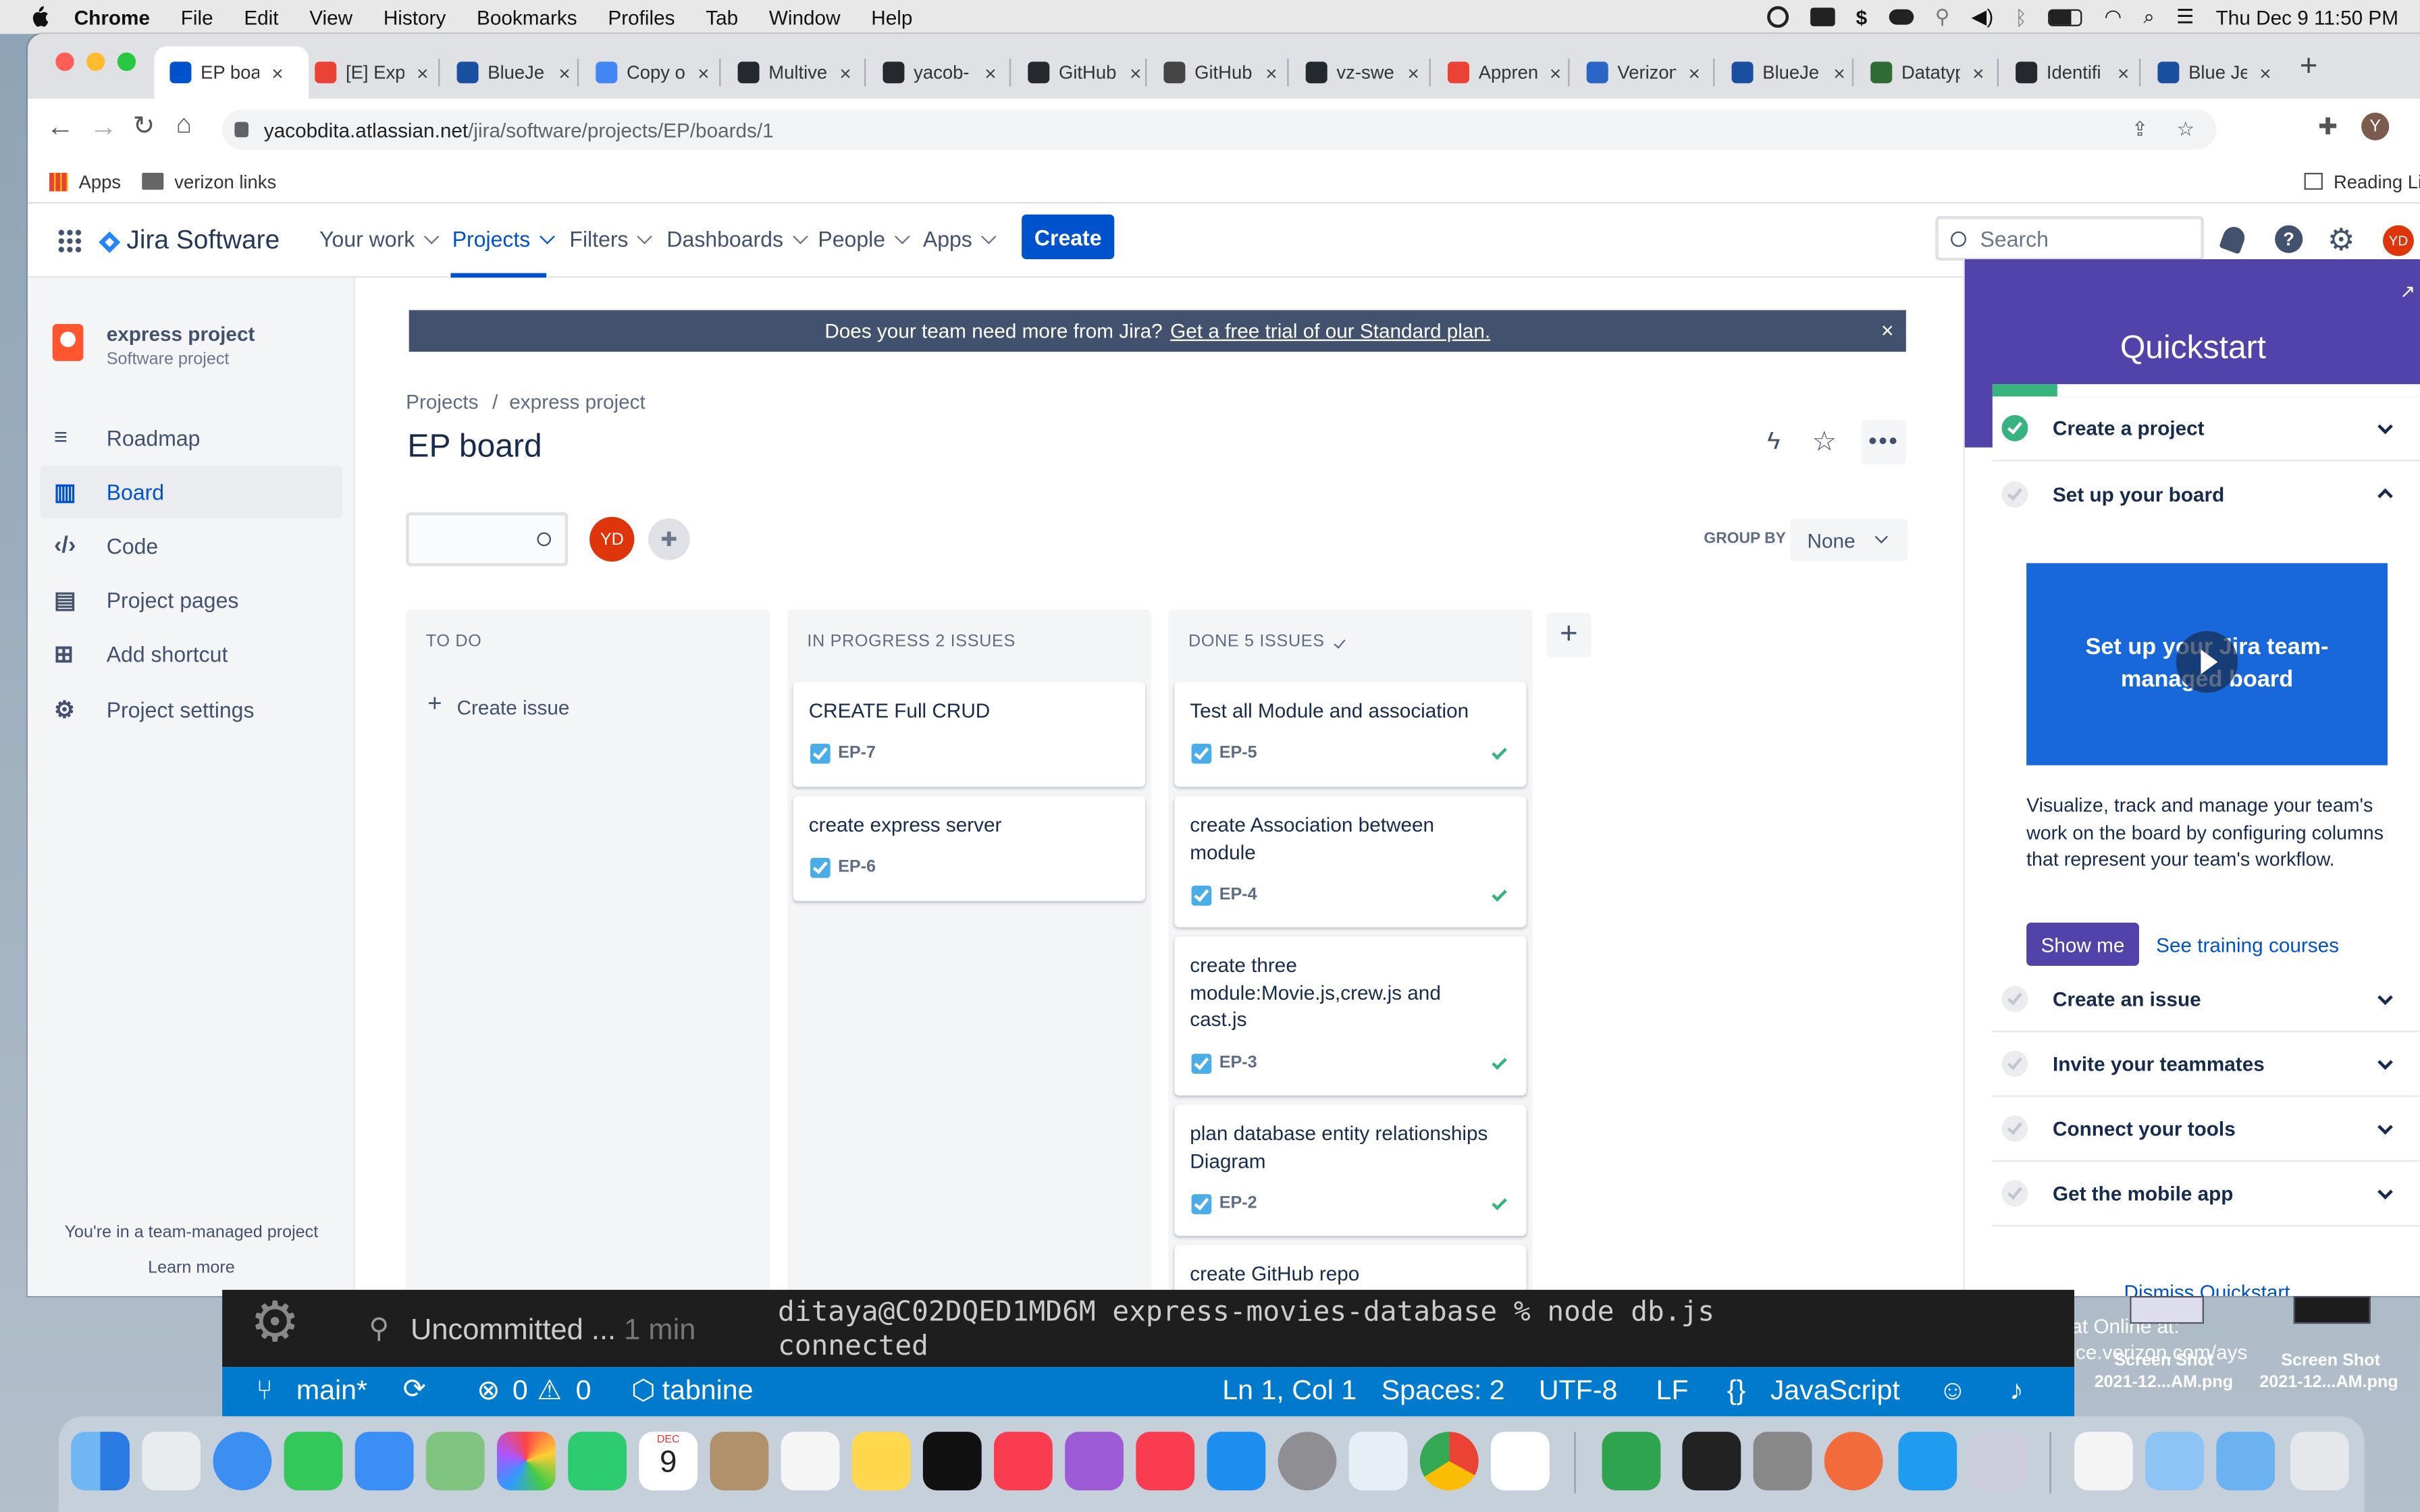 The height and width of the screenshot is (1512, 2420). I want to click on create-issue-button: Create issue, so click(513, 707).